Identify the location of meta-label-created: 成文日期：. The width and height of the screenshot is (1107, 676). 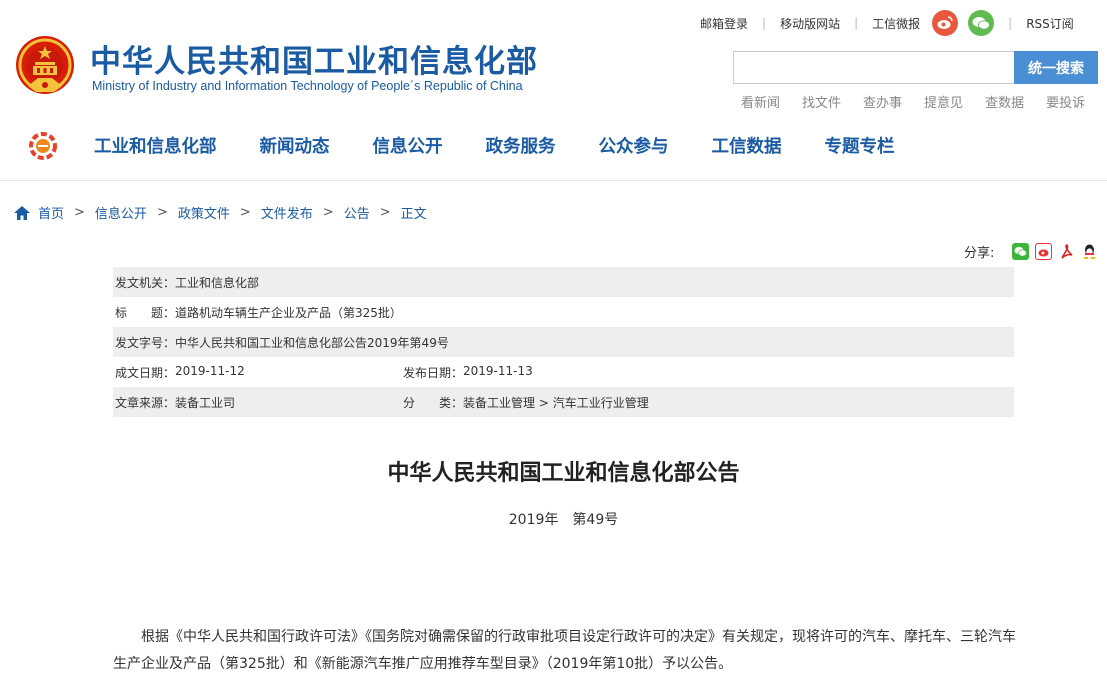
(145, 372).